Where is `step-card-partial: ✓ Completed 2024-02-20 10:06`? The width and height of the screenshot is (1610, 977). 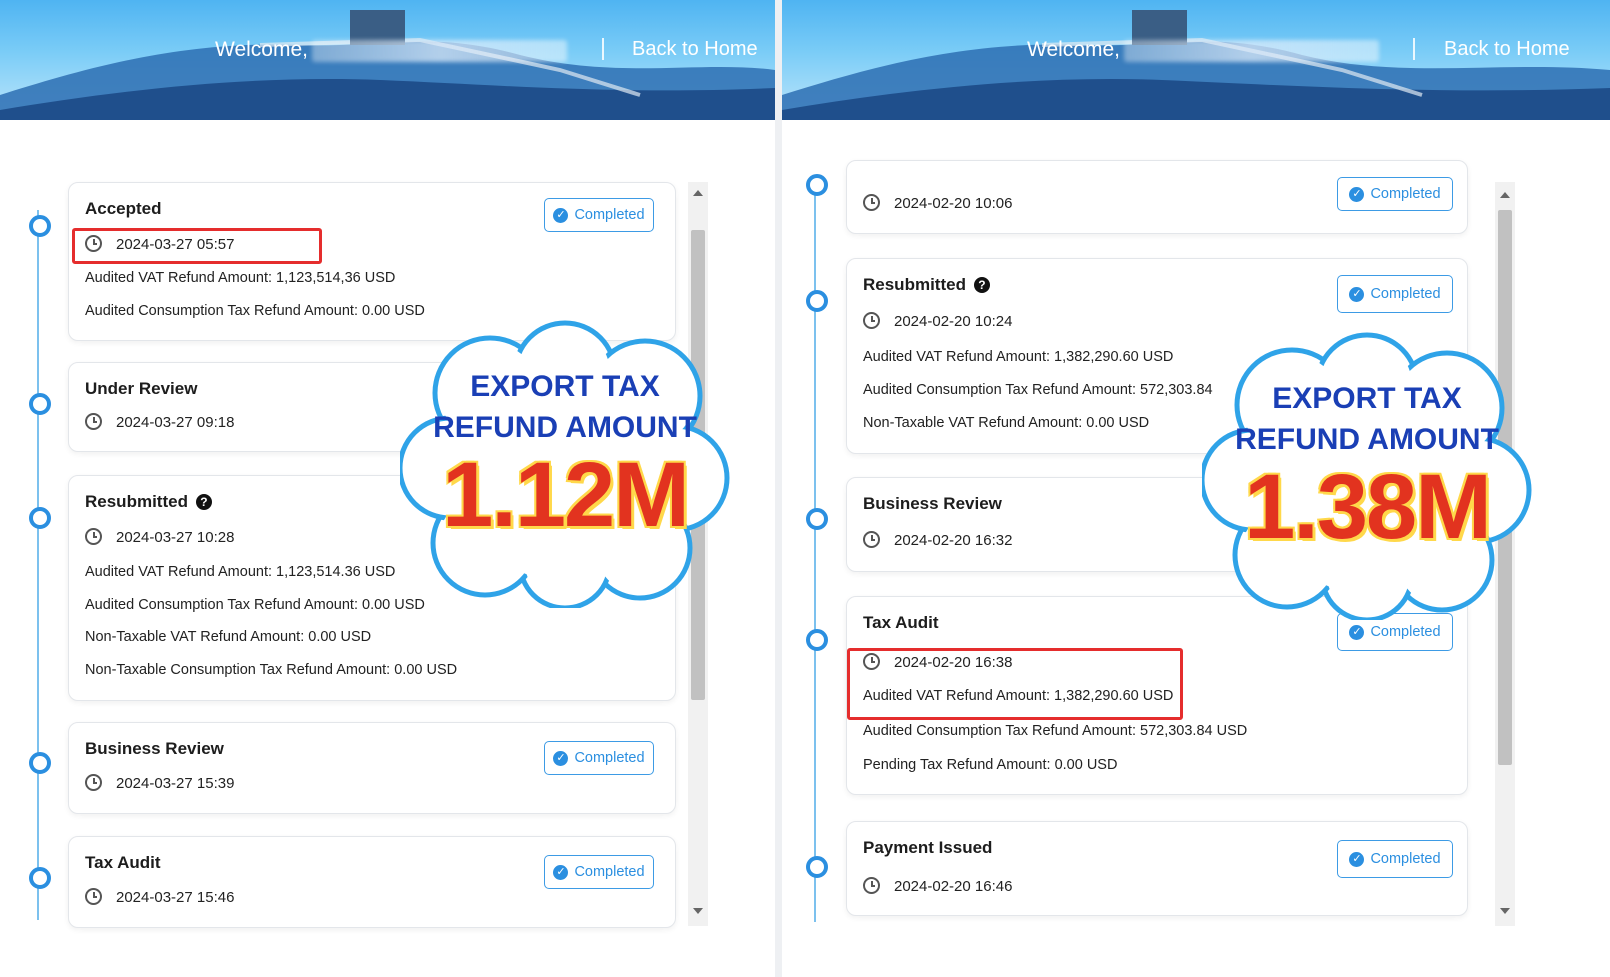 step-card-partial: ✓ Completed 2024-02-20 10:06 is located at coordinates (1157, 197).